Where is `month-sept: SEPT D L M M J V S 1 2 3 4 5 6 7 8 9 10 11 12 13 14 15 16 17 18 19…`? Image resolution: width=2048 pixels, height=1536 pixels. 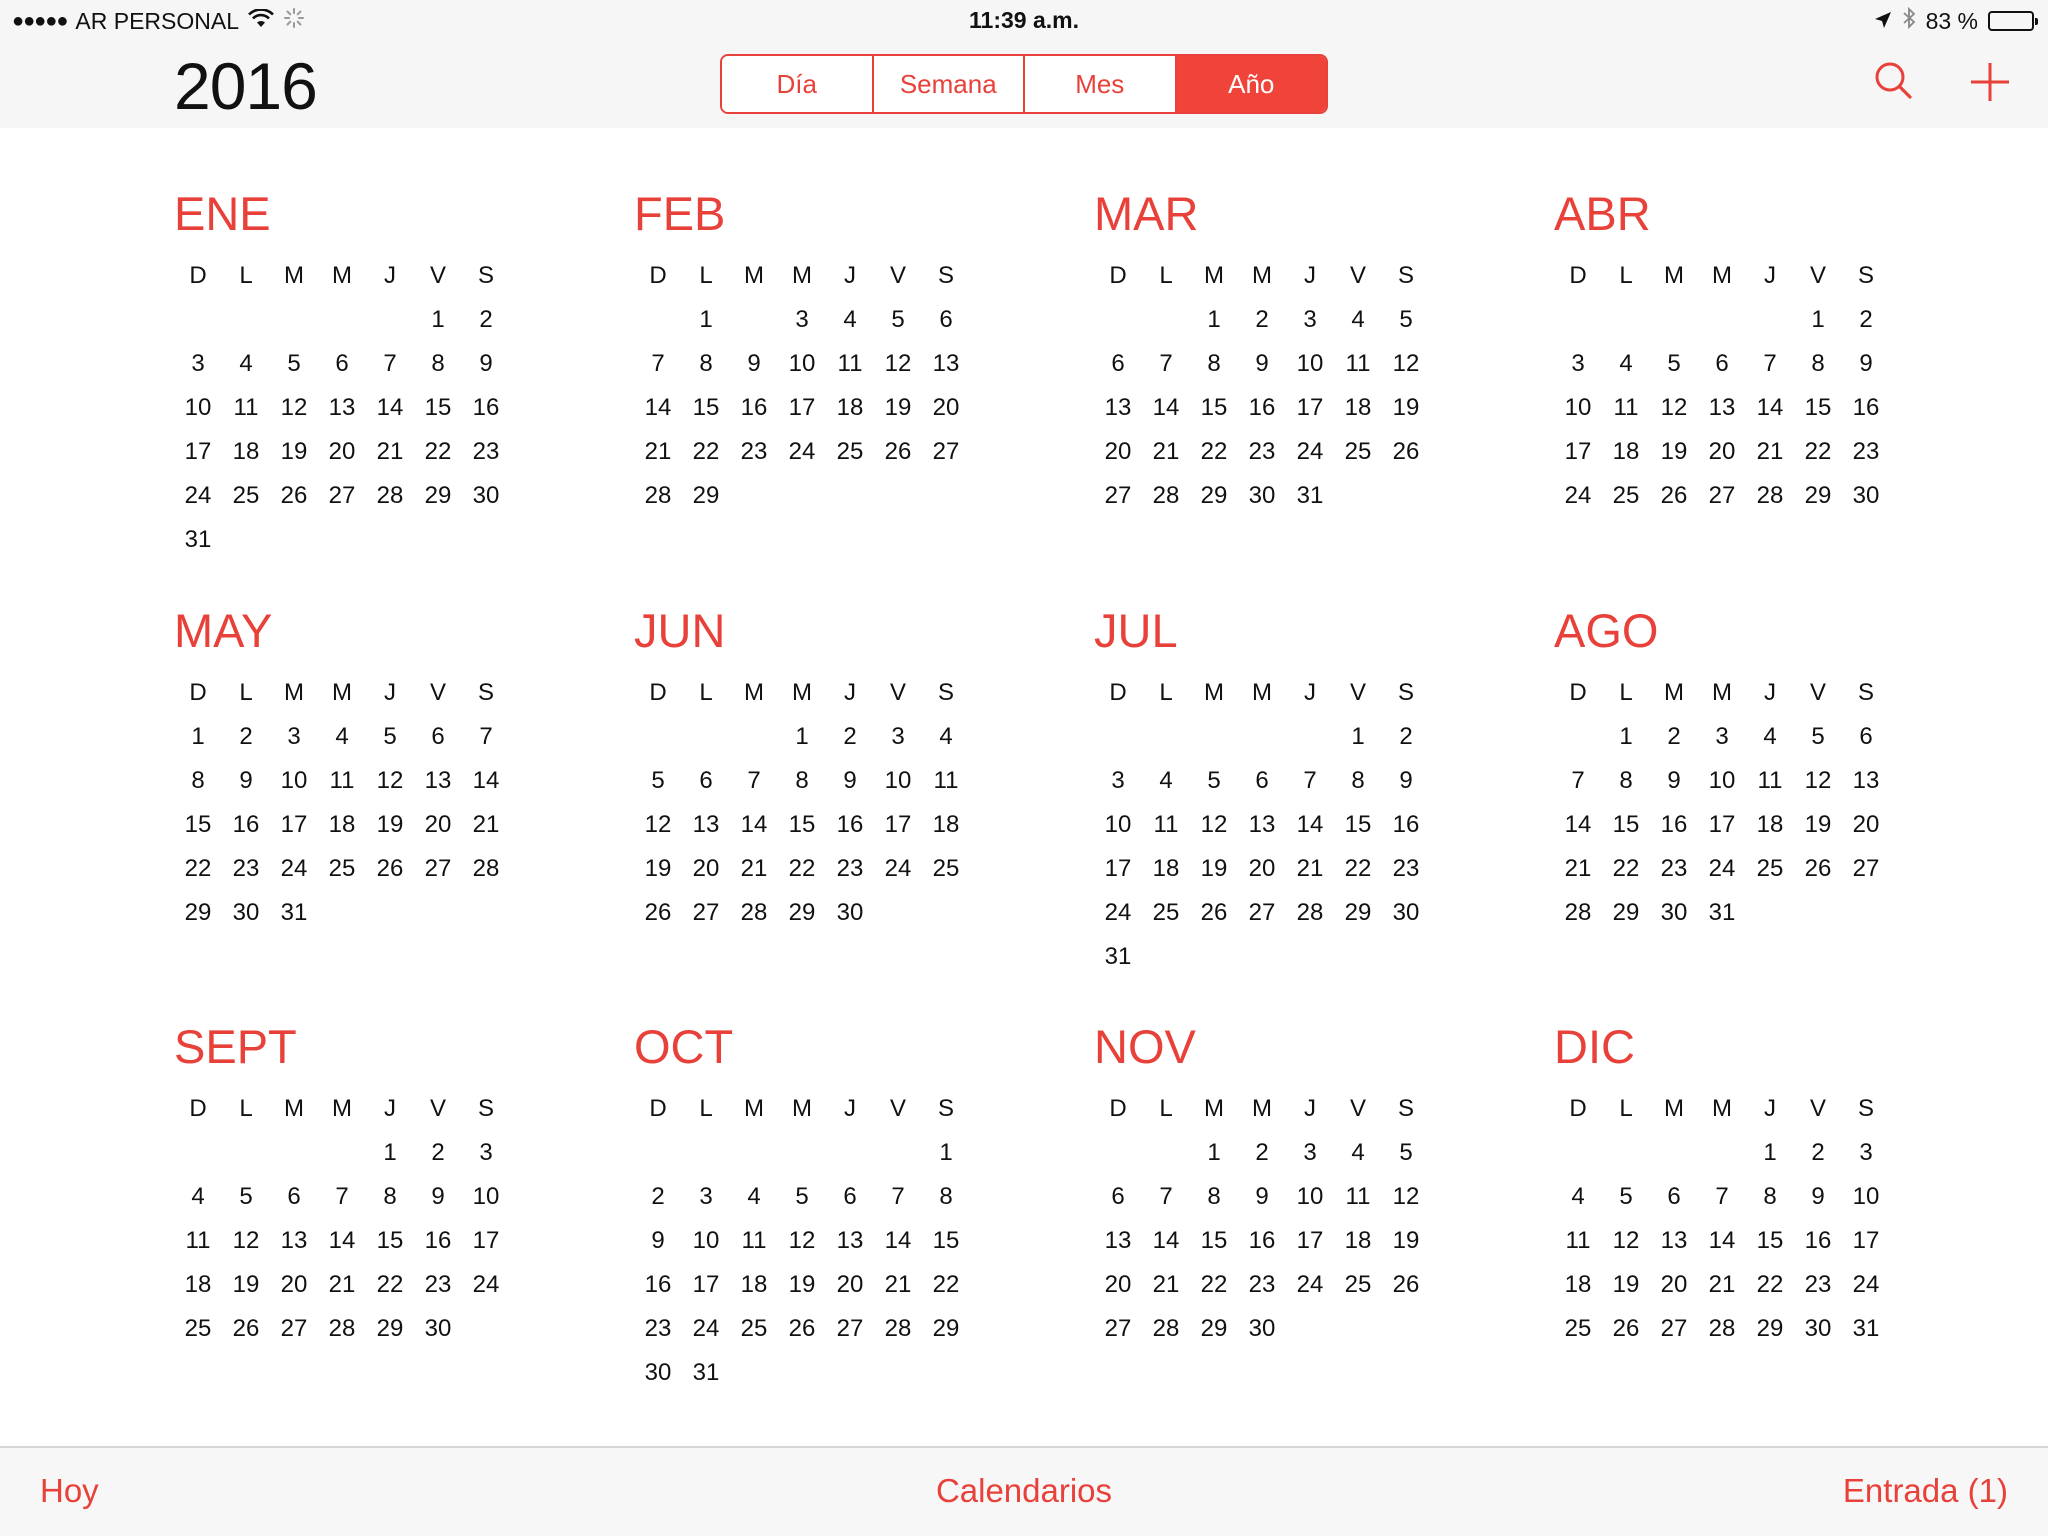 month-sept: SEPT D L M M J V S 1 2 3 4 5 6 7 8 9 10 11 12 13 14 15 16 17 18 19… is located at coordinates (354, 1184).